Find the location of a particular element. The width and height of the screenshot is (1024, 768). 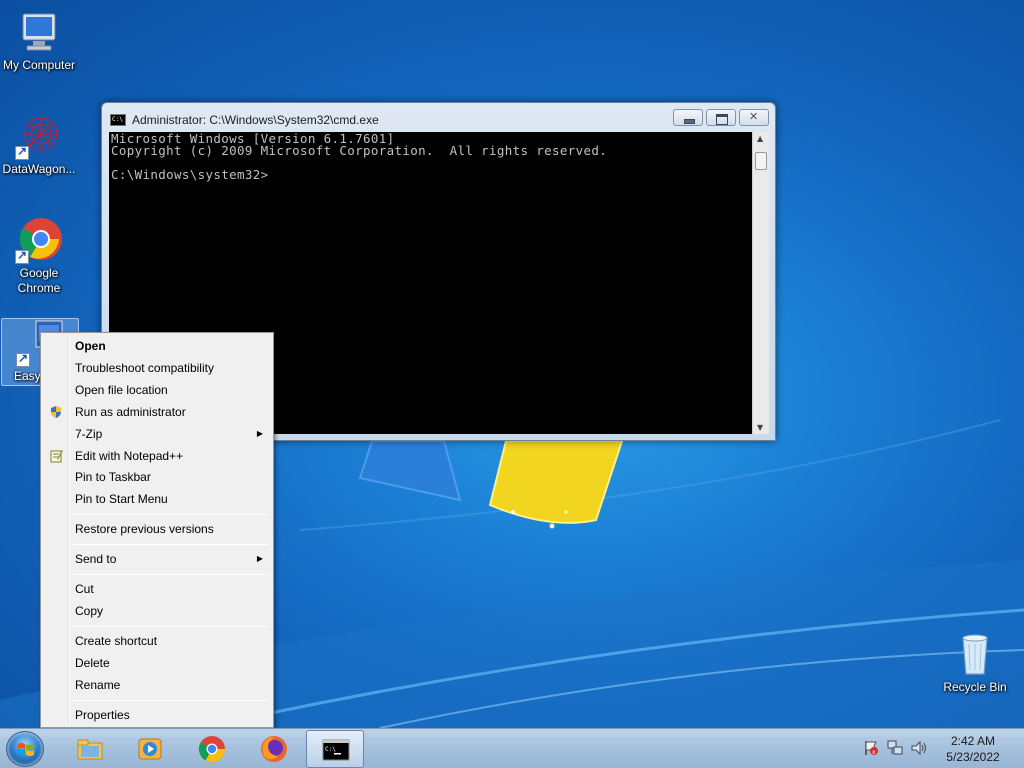

desktop-icon-label: Google Chrome is located at coordinates (39, 280).